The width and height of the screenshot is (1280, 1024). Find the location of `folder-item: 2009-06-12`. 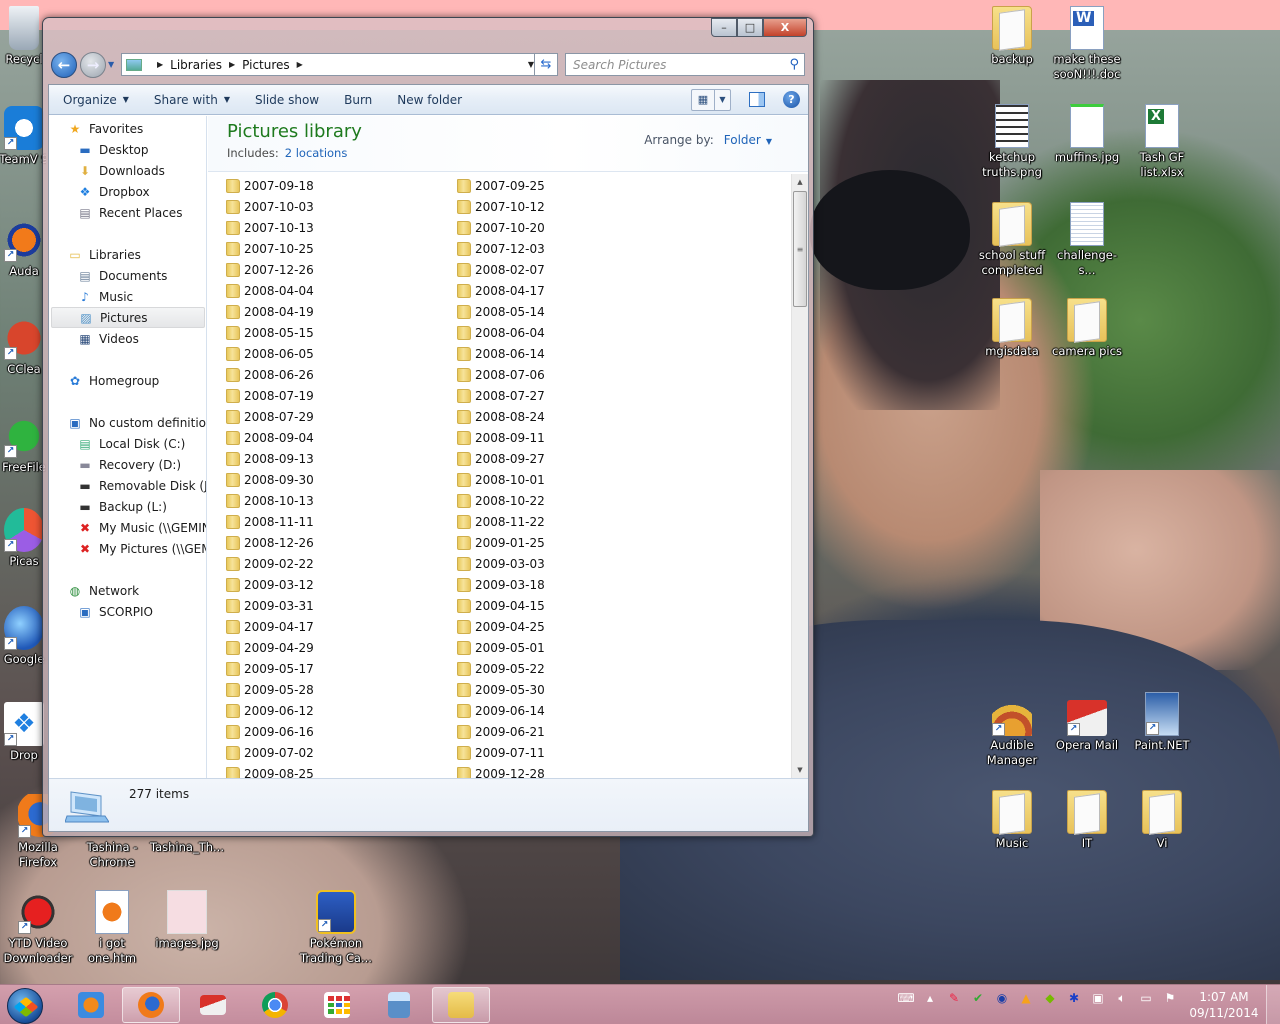

folder-item: 2009-06-12 is located at coordinates (326, 711).